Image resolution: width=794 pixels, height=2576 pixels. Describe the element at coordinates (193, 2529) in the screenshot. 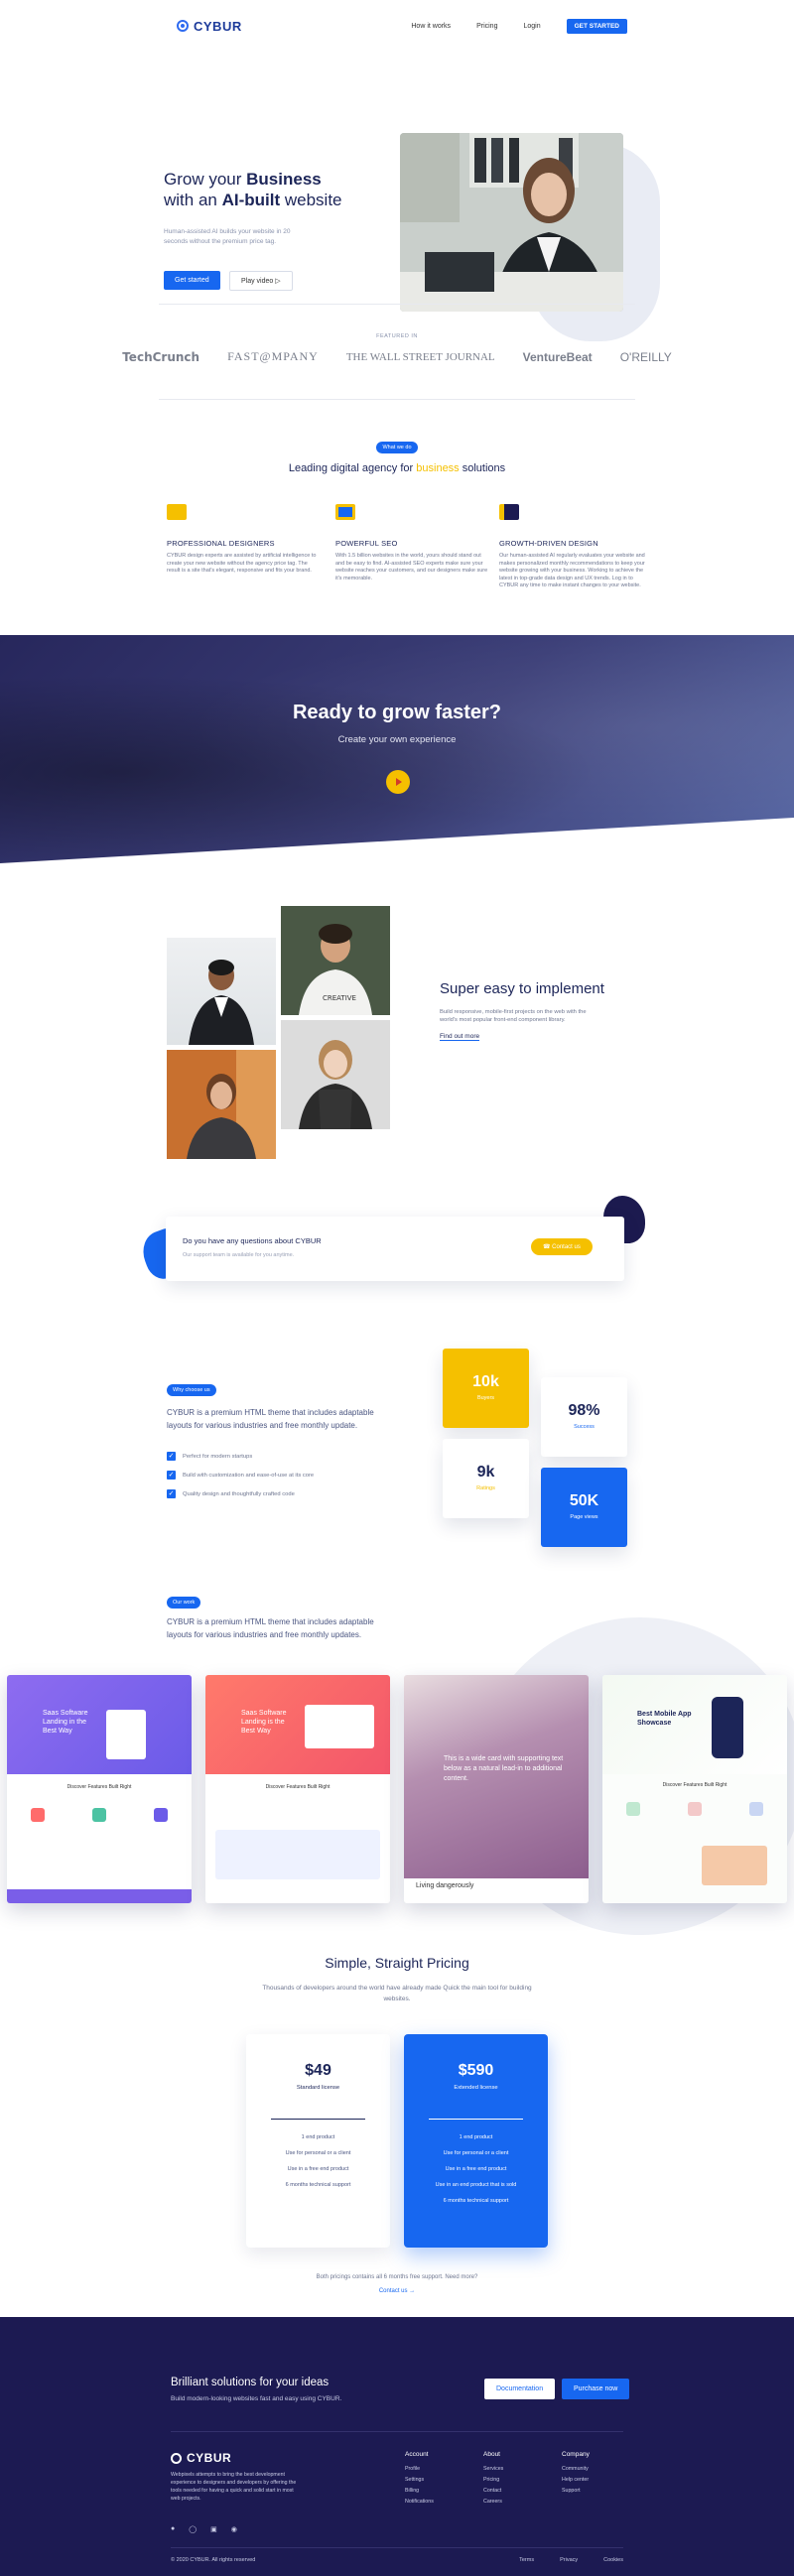

I see `github-icon: ◯` at that location.